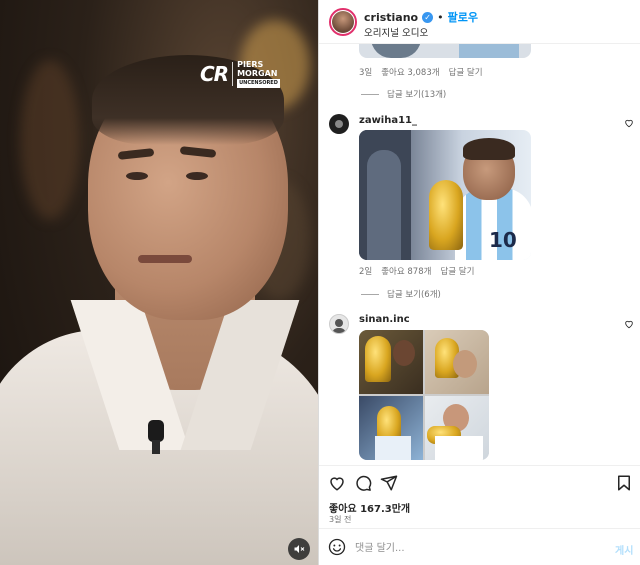  What do you see at coordinates (475, 548) in the screenshot?
I see `comment-input` at bounding box center [475, 548].